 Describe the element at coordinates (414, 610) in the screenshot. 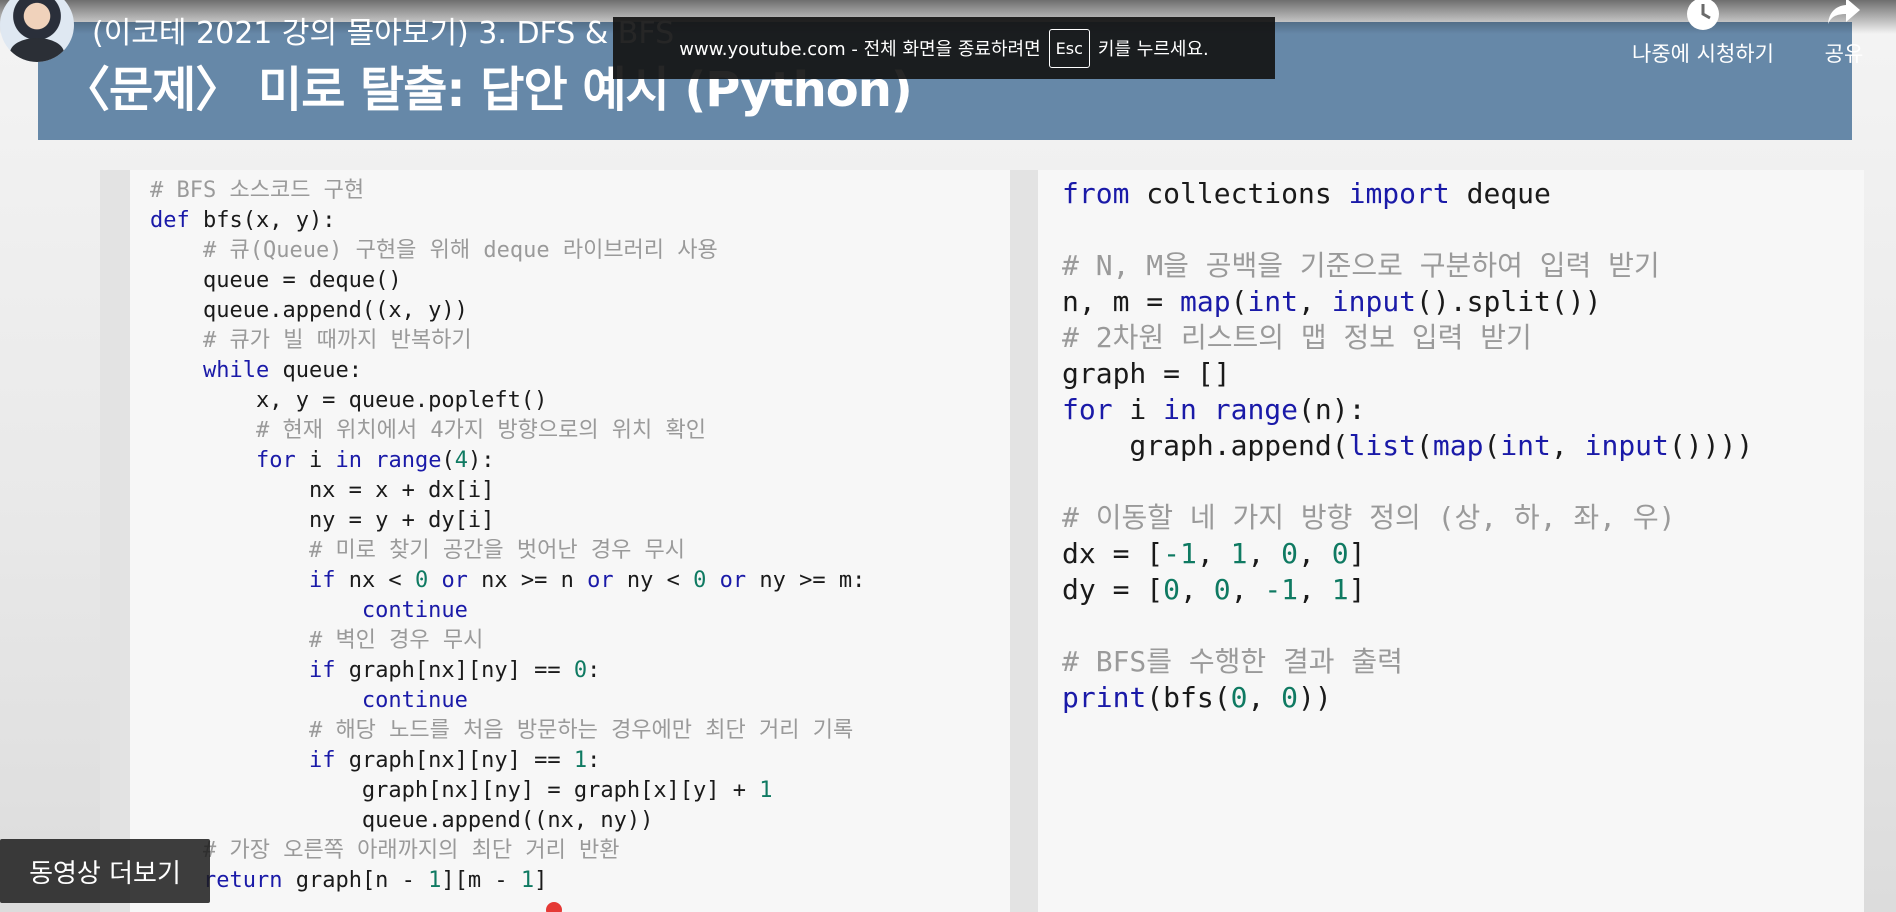

I see `code-keyword: continue` at that location.